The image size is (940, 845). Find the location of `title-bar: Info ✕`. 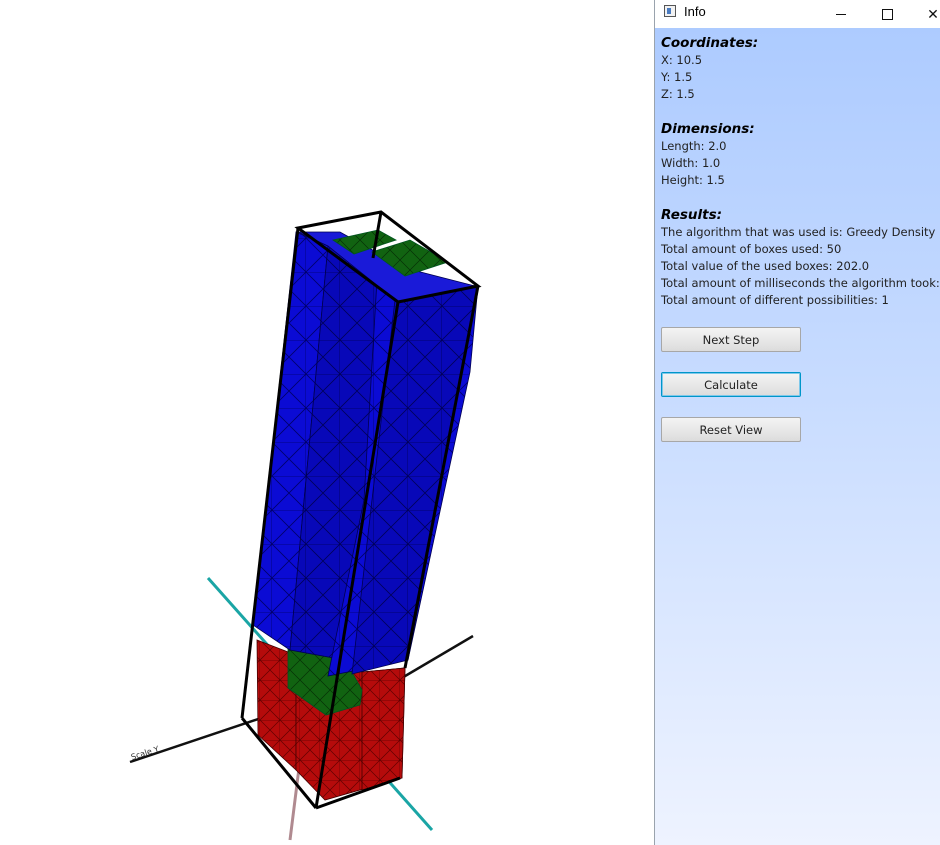

title-bar: Info ✕ is located at coordinates (797, 14).